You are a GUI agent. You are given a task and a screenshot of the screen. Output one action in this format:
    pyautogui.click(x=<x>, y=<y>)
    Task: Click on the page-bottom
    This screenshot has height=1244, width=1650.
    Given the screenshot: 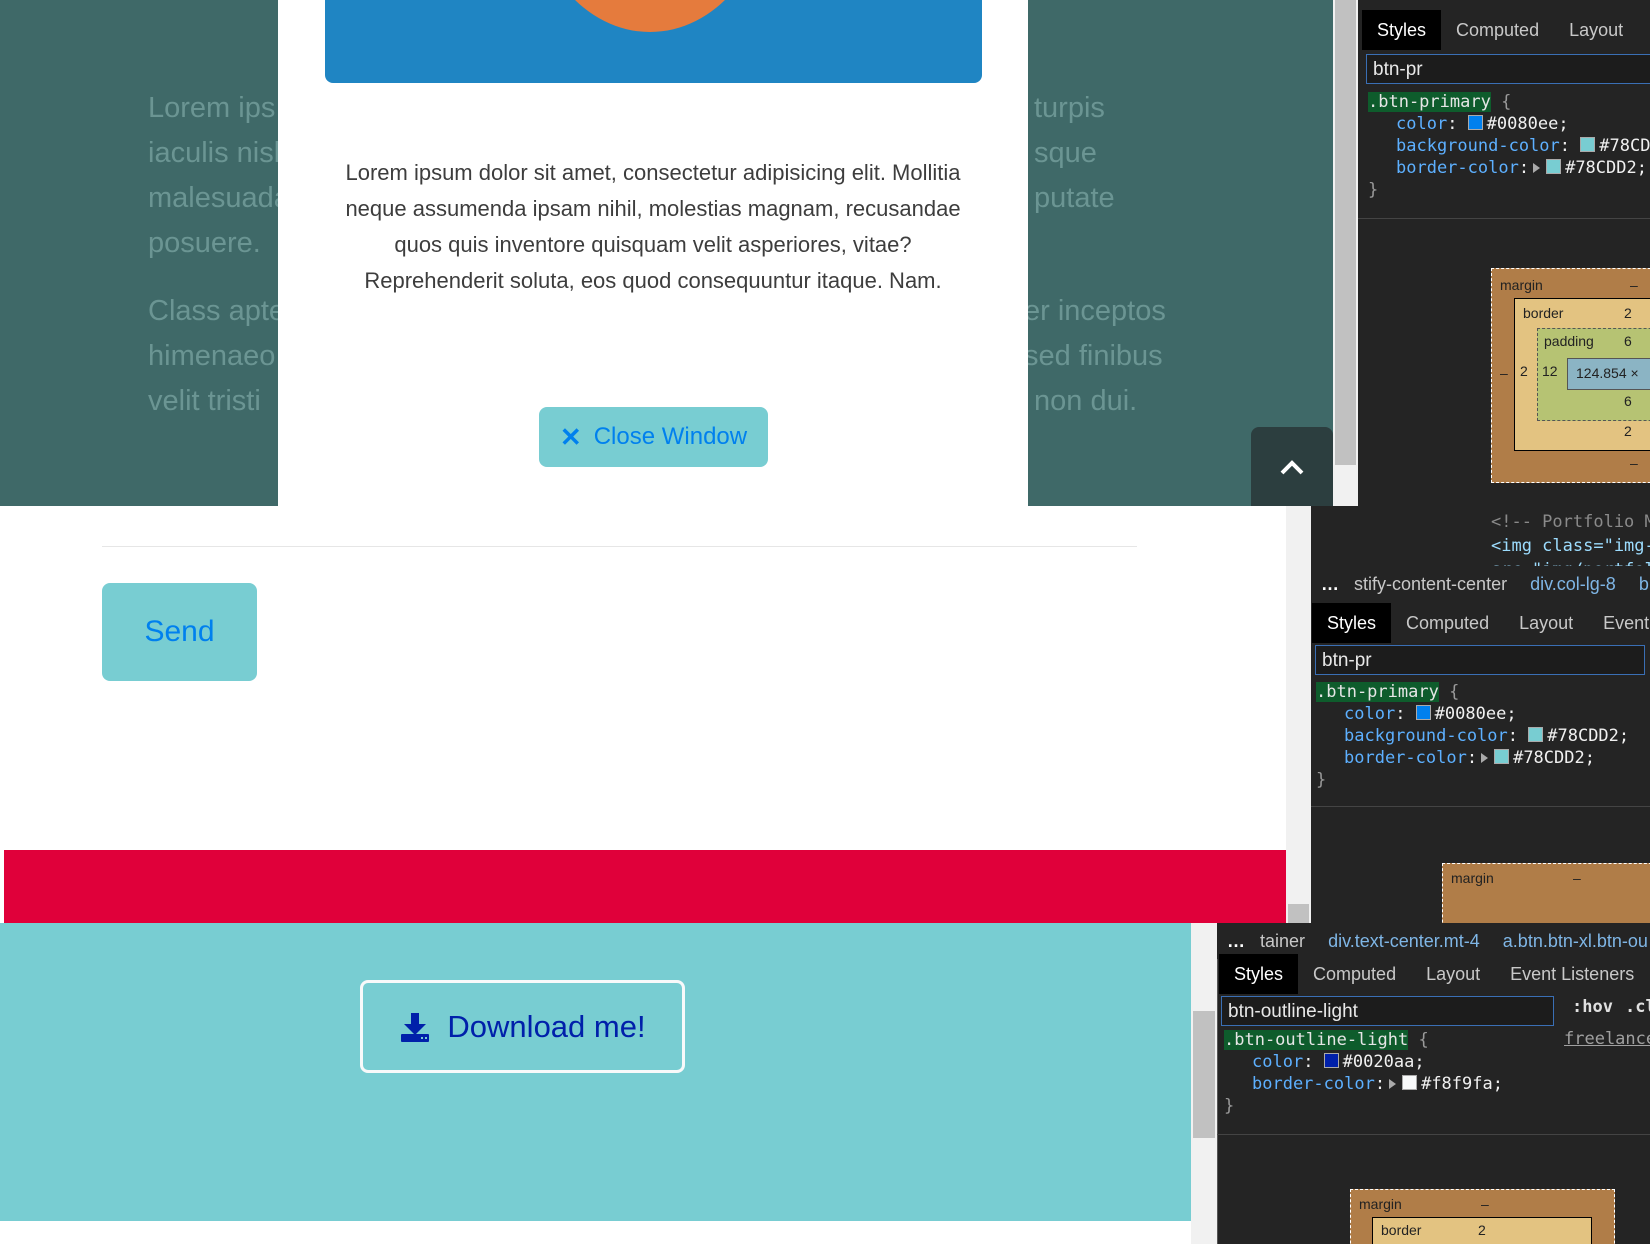 What is the action you would take?
    pyautogui.click(x=595, y=1232)
    